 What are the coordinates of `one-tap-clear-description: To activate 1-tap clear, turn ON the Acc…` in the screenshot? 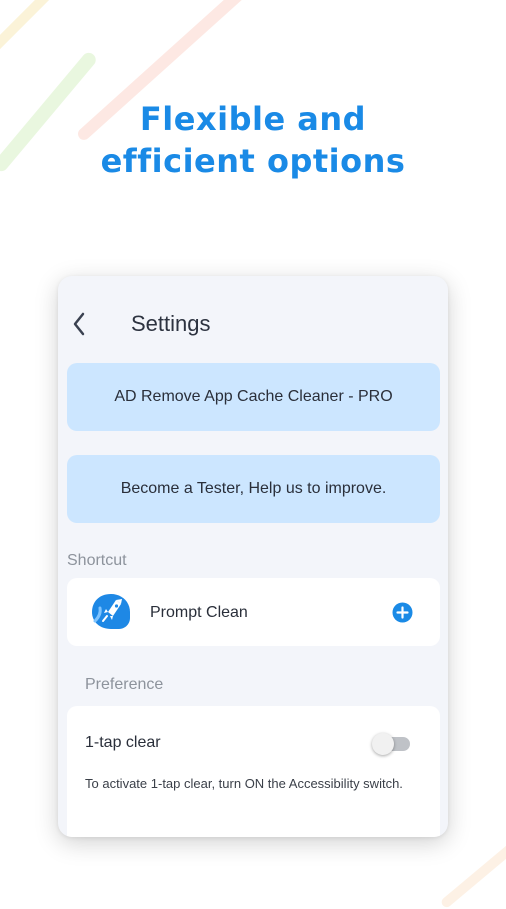 It's located at (244, 783).